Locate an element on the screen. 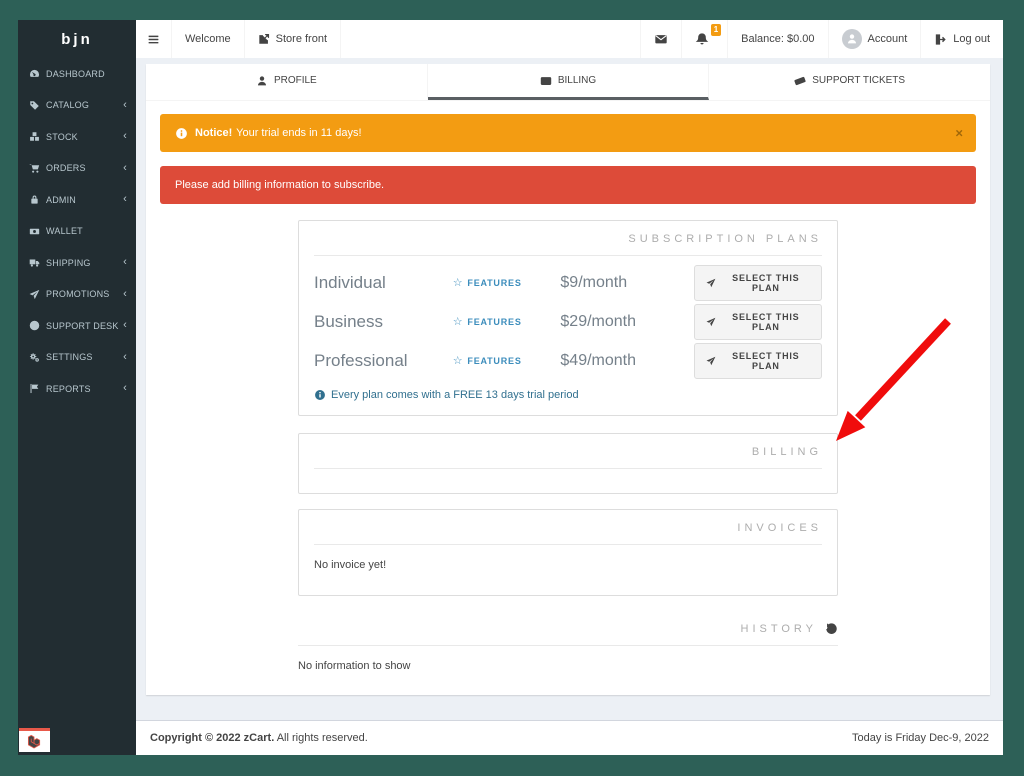  sidebar-toggle-button is located at coordinates (154, 39).